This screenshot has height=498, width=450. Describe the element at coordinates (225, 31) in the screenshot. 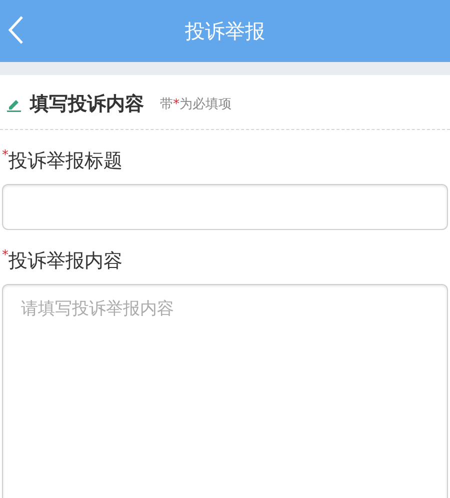

I see `page-title: 投诉举报` at that location.